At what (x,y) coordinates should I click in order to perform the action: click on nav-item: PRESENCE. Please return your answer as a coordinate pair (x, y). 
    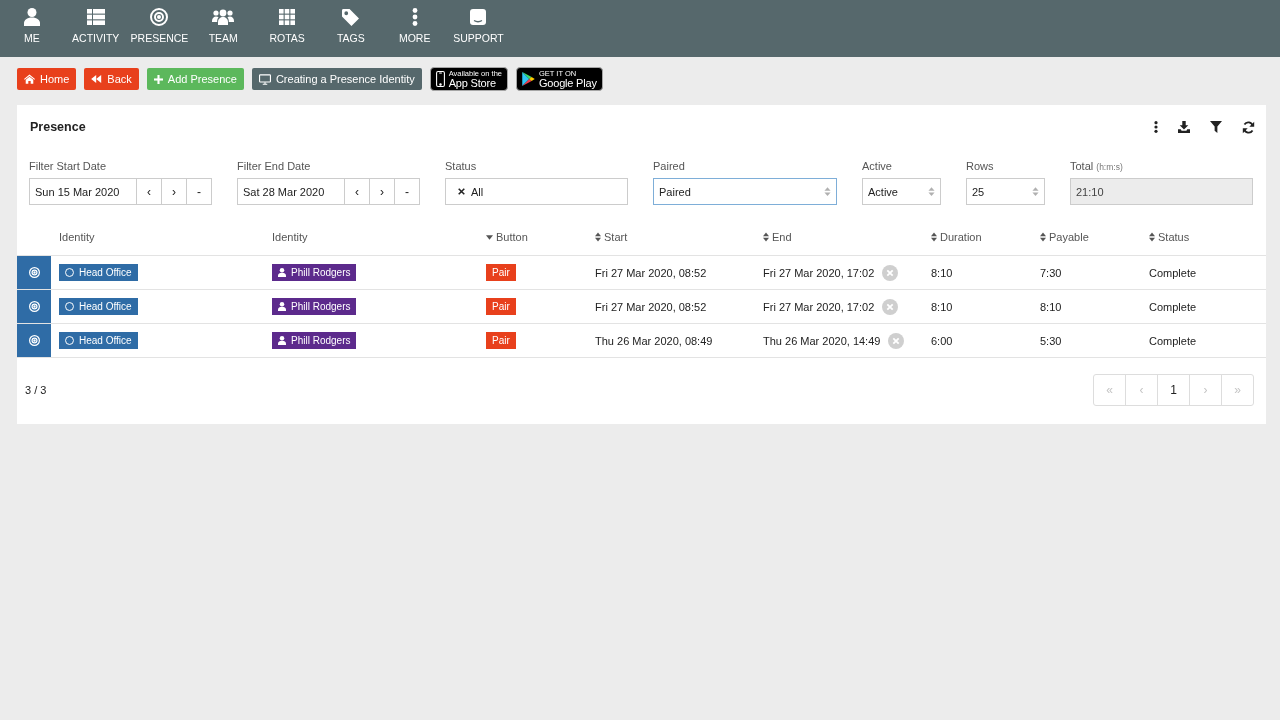
    Looking at the image, I should click on (159, 28).